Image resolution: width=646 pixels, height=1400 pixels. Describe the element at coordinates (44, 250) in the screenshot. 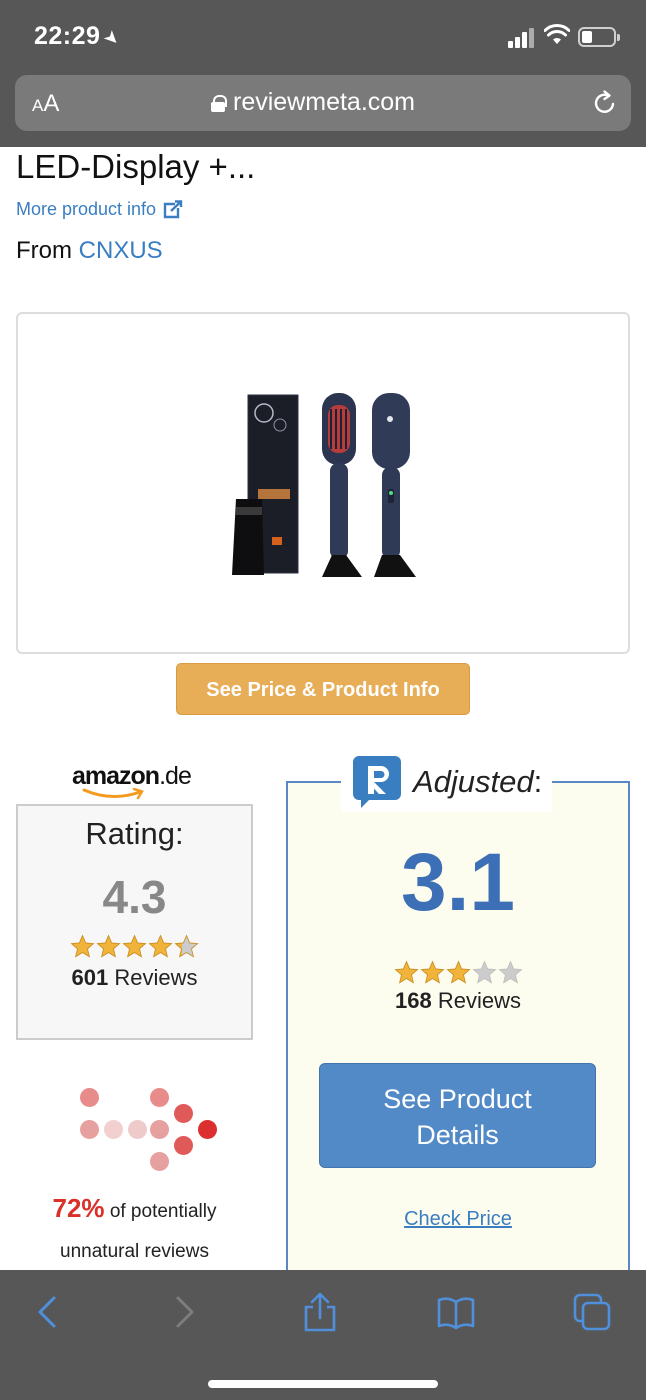

I see `from-label: From` at that location.